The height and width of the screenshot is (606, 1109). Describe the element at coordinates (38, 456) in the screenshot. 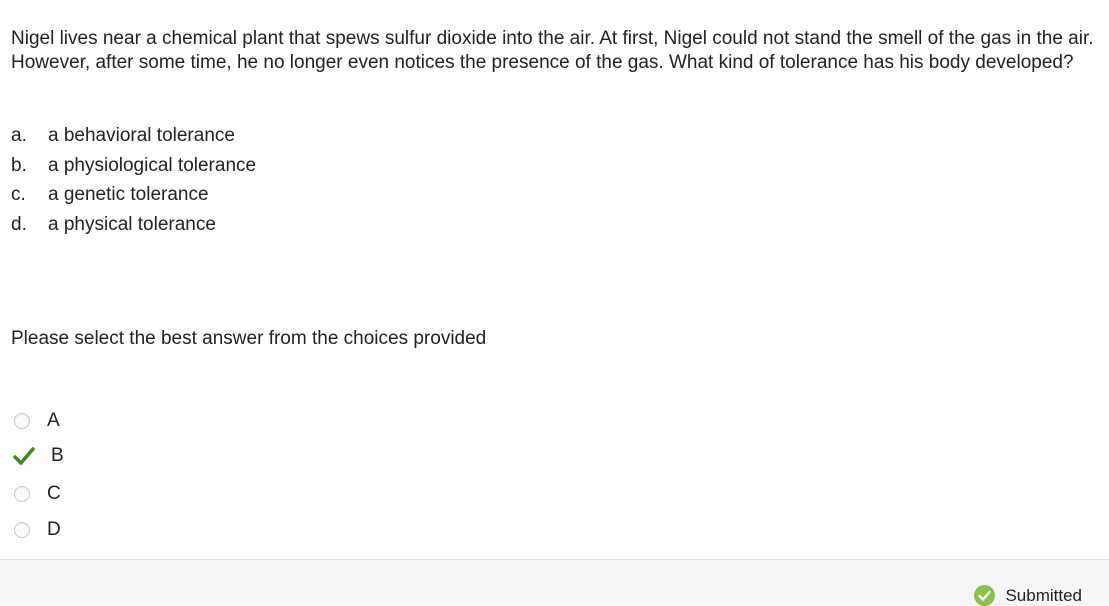

I see `option-b: B` at that location.